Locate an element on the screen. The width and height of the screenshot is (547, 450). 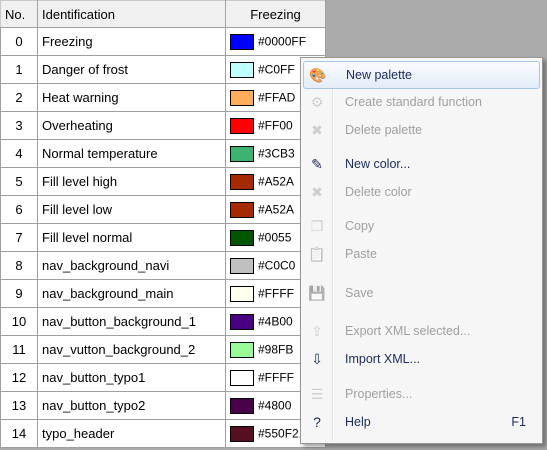
table-row: 9 nav_background_main #FFFF is located at coordinates (163, 293).